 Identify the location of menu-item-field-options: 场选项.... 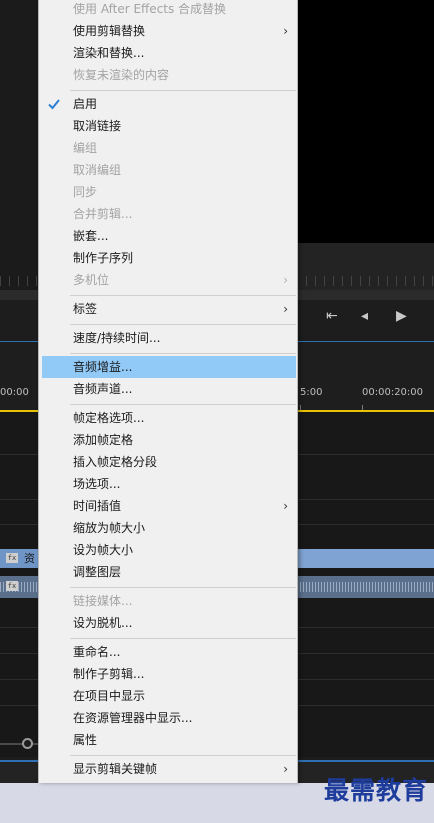
(169, 484).